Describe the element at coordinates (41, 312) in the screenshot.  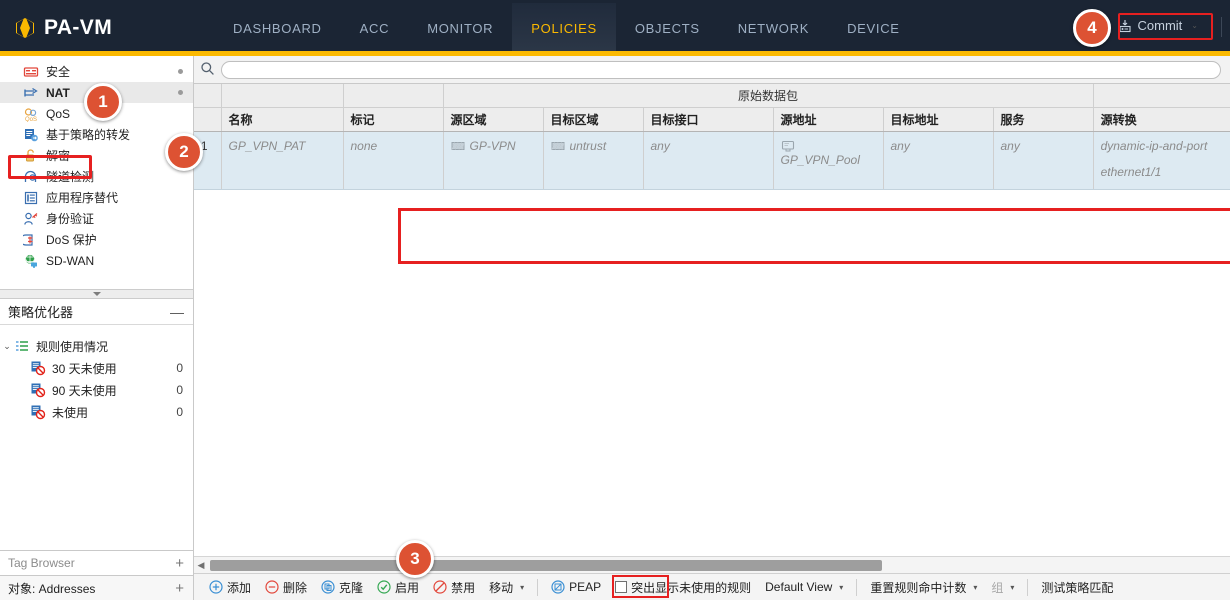
I see `policy-optimizer-title: 策略优化器` at that location.